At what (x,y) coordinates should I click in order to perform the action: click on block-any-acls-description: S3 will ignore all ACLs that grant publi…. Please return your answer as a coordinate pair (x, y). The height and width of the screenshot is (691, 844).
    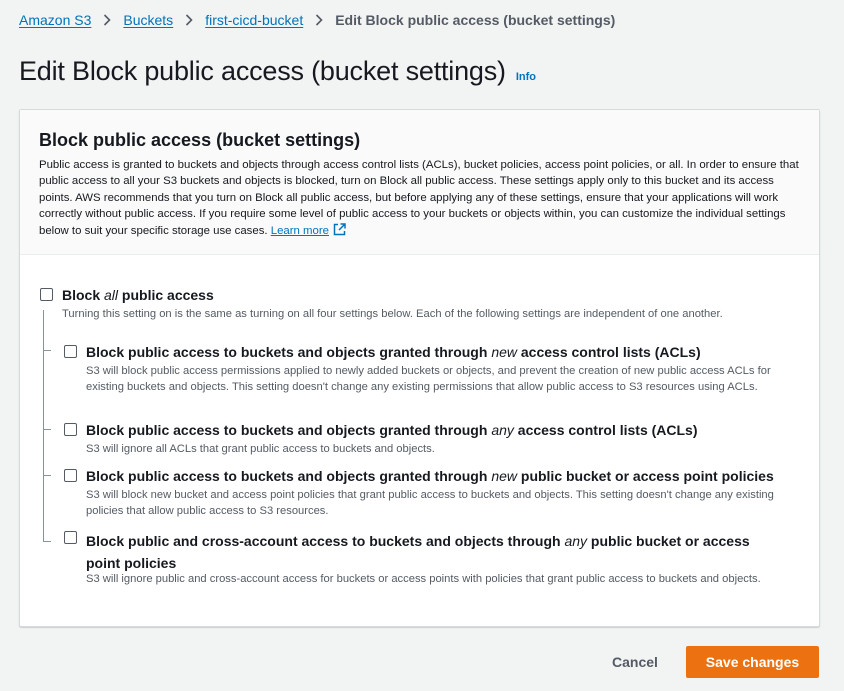
    Looking at the image, I should click on (260, 449).